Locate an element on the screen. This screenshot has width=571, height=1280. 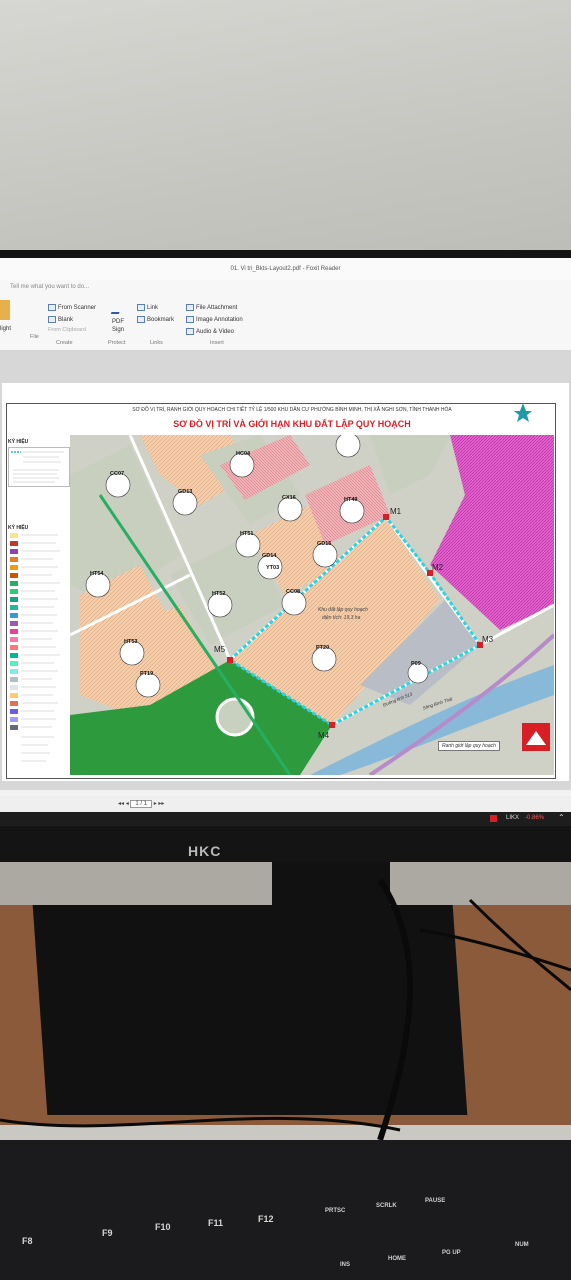
area-label: Khu đất lập quy hoạch is located at coordinates (343, 610).